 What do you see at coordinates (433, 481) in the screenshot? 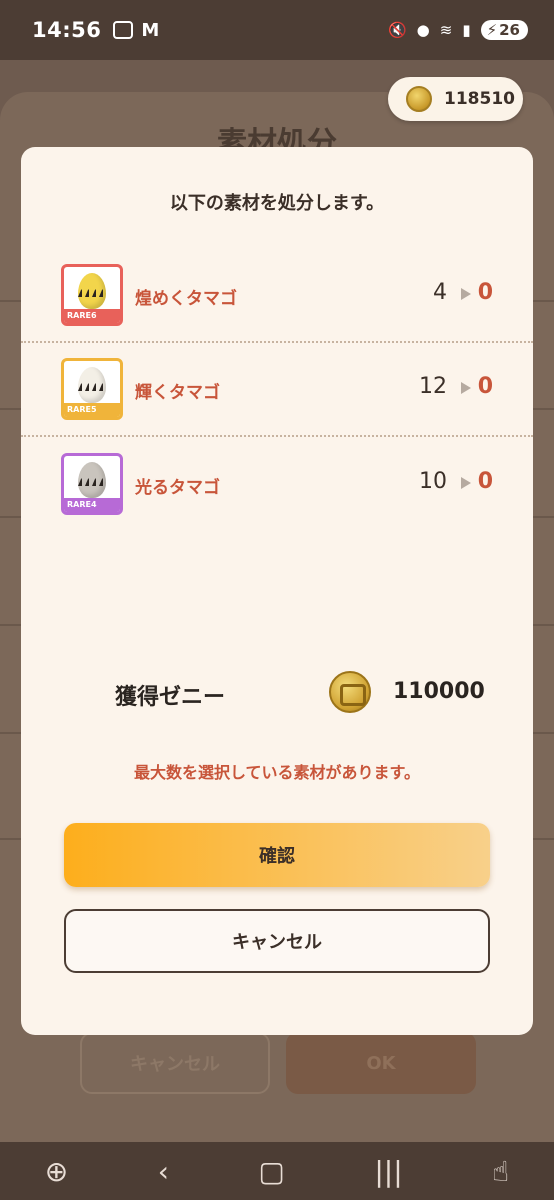
I see `item-count: 10` at bounding box center [433, 481].